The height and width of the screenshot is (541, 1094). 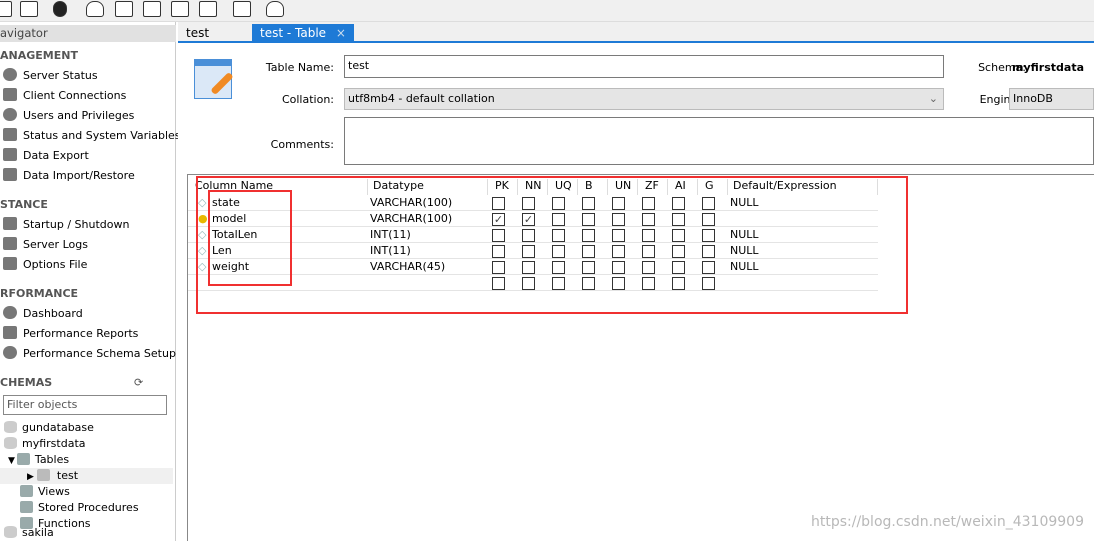 I want to click on schema-gundatabase: gundatabase, so click(x=49, y=428).